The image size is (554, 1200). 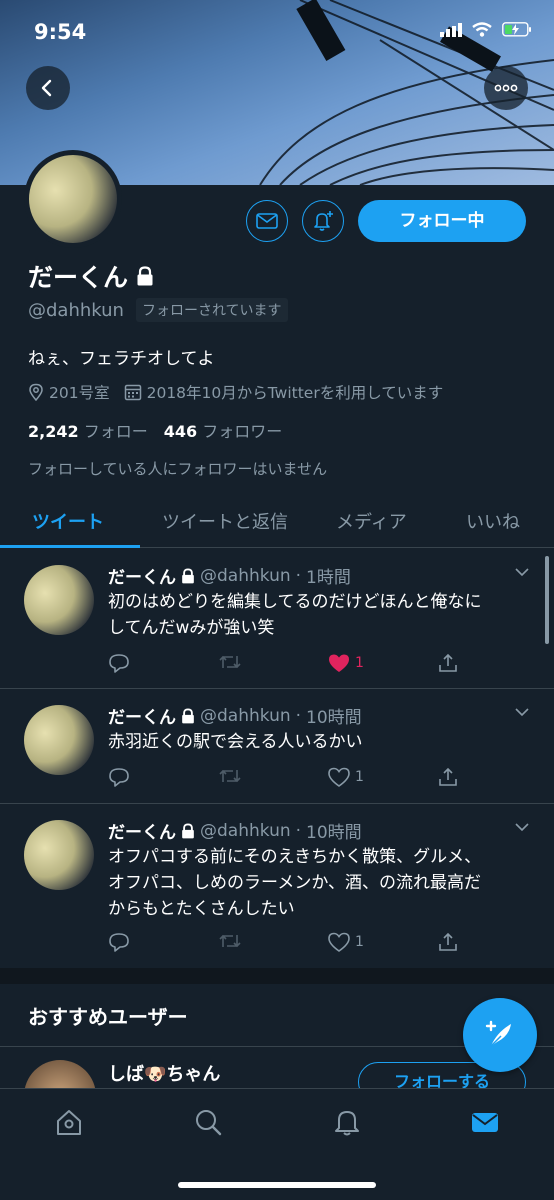 I want to click on tweet-text-line: 赤羽近くの駅で会える人いるかい, so click(x=235, y=742).